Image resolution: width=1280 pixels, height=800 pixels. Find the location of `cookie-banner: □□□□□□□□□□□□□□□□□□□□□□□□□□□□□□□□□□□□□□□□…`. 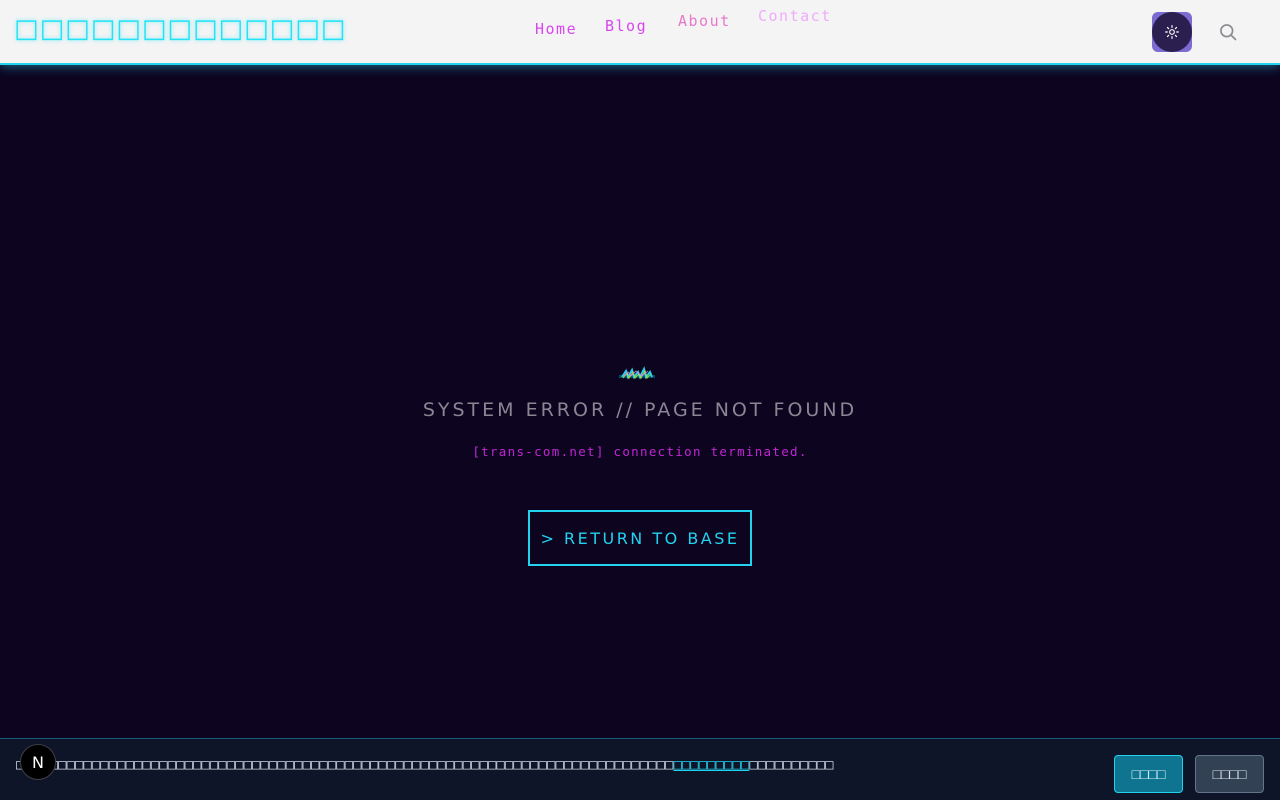

cookie-banner: □□□□□□□□□□□□□□□□□□□□□□□□□□□□□□□□□□□□□□□□… is located at coordinates (640, 769).